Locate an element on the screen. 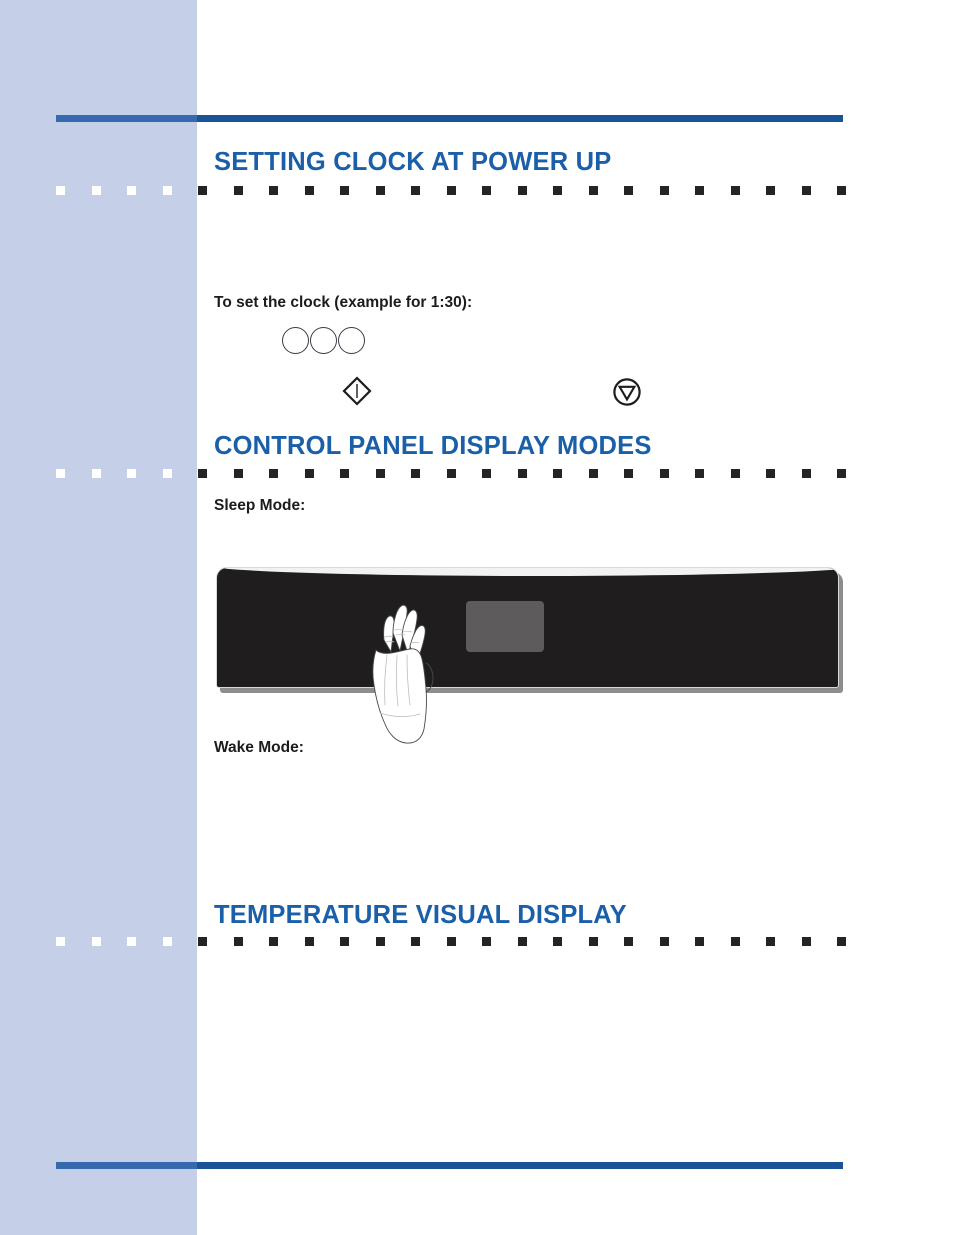 This screenshot has width=954, height=1235. panel-display-screen is located at coordinates (505, 626).